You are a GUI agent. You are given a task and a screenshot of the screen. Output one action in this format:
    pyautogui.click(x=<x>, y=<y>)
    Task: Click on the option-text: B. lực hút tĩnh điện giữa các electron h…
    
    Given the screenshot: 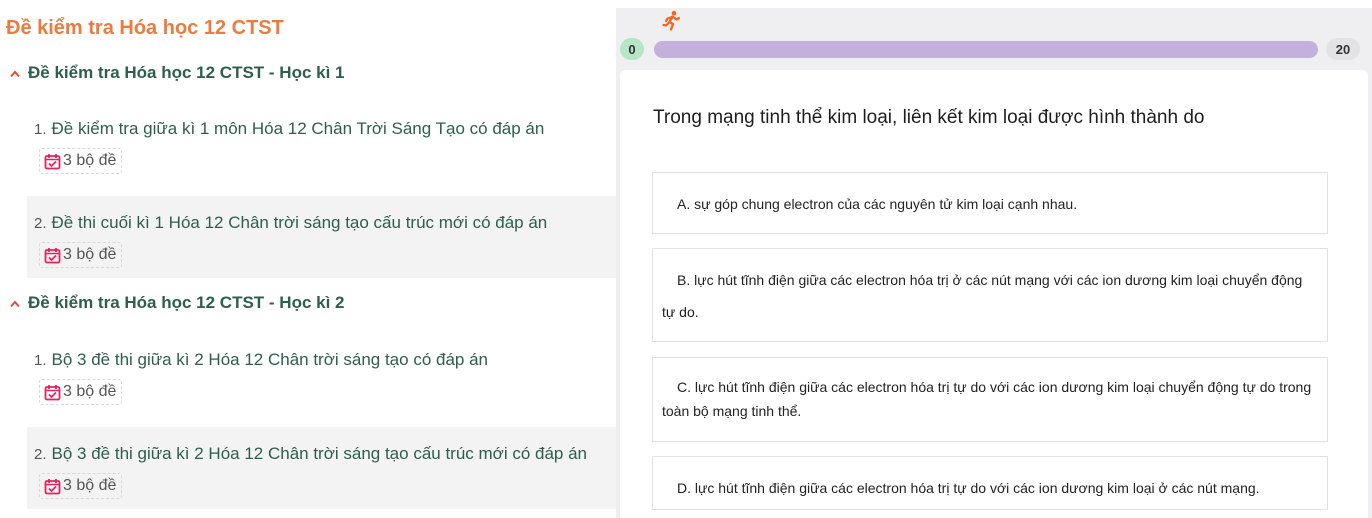 What is the action you would take?
    pyautogui.click(x=982, y=296)
    